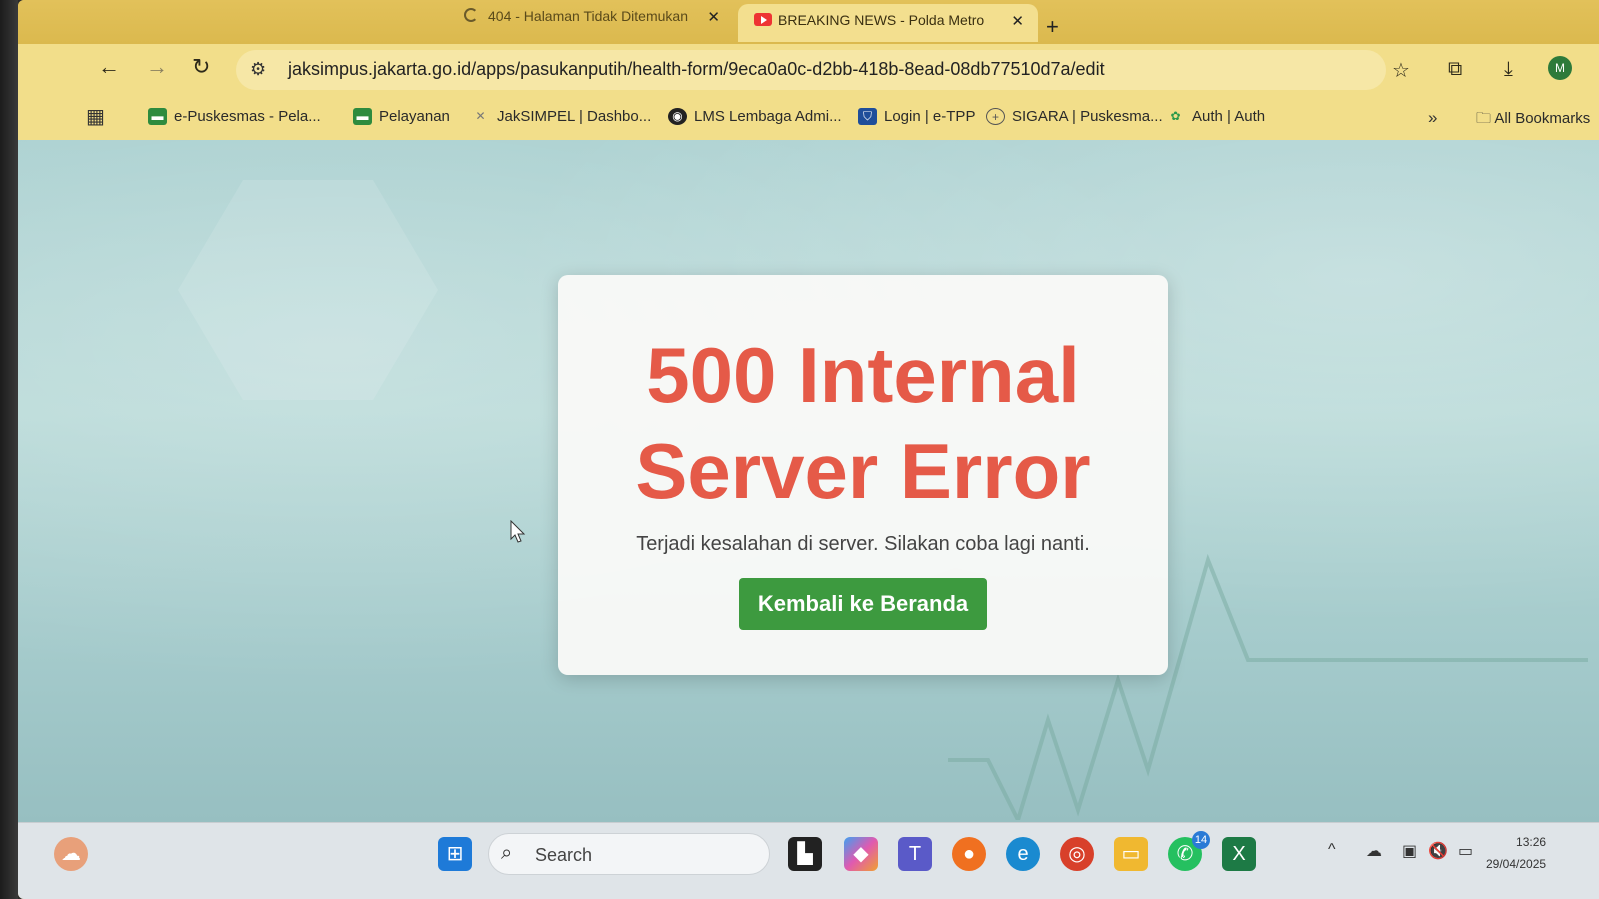 This screenshot has height=899, width=1599. I want to click on back-to-home-button: Kembali ke Beranda, so click(863, 604).